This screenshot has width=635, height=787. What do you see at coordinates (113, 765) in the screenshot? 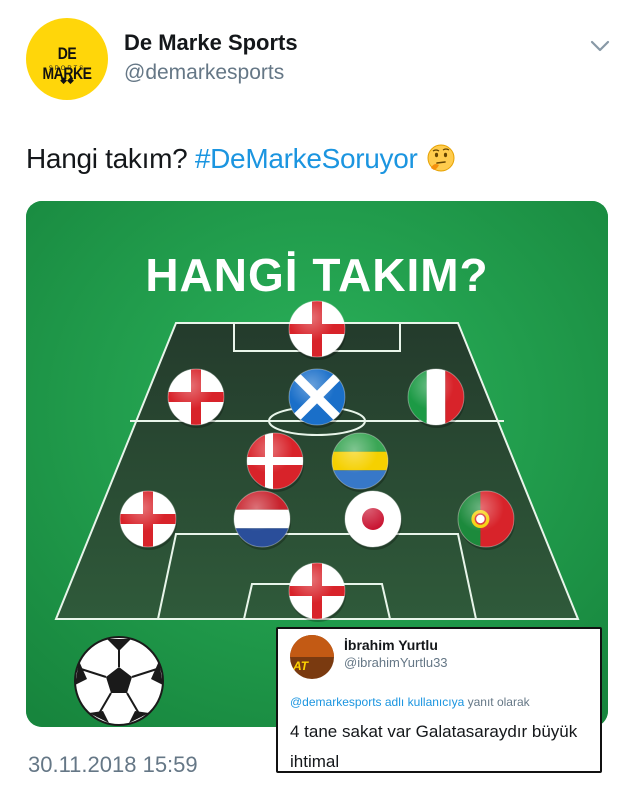
I see `tweet-timestamp: 30.11.2018 15:59` at bounding box center [113, 765].